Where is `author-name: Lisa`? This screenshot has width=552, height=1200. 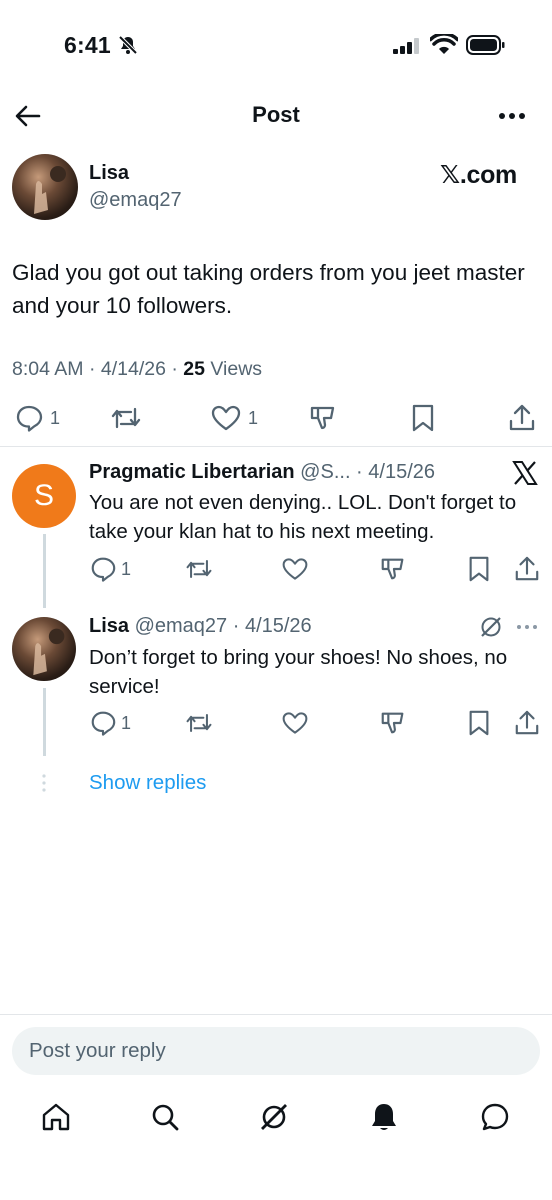 author-name: Lisa is located at coordinates (109, 173).